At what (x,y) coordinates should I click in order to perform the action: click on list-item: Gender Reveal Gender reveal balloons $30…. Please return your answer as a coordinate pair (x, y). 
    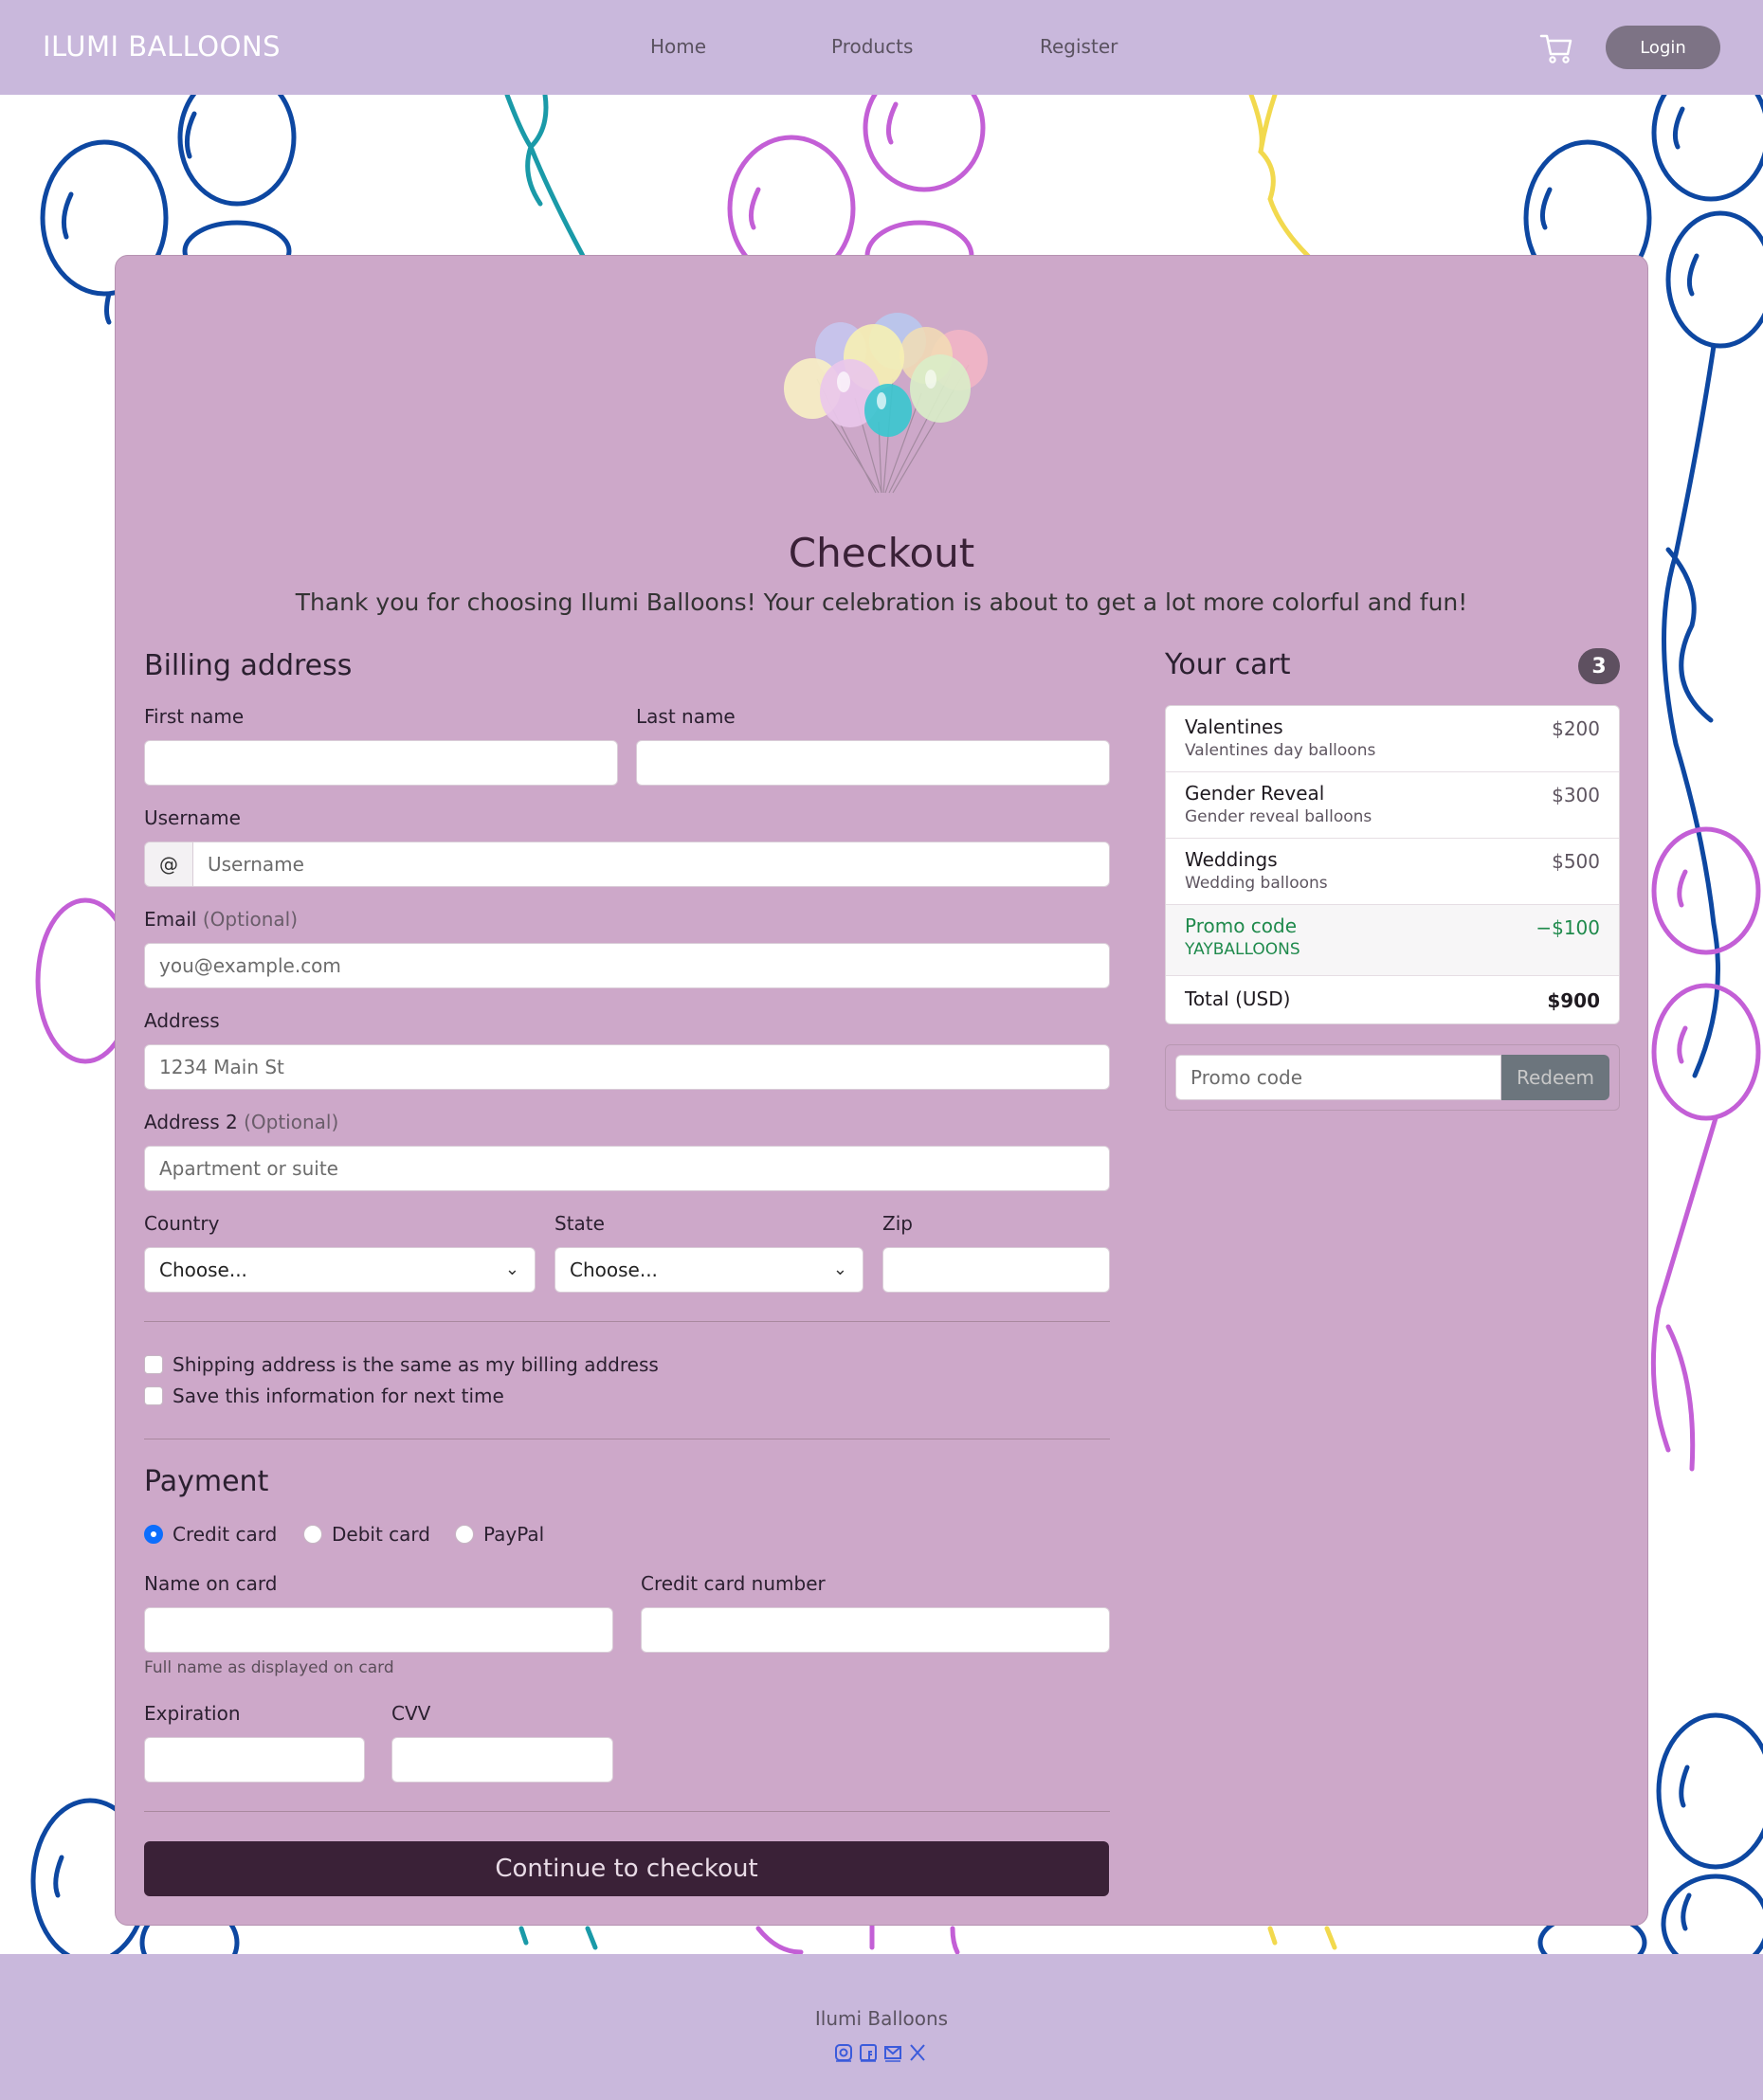
    Looking at the image, I should click on (1392, 806).